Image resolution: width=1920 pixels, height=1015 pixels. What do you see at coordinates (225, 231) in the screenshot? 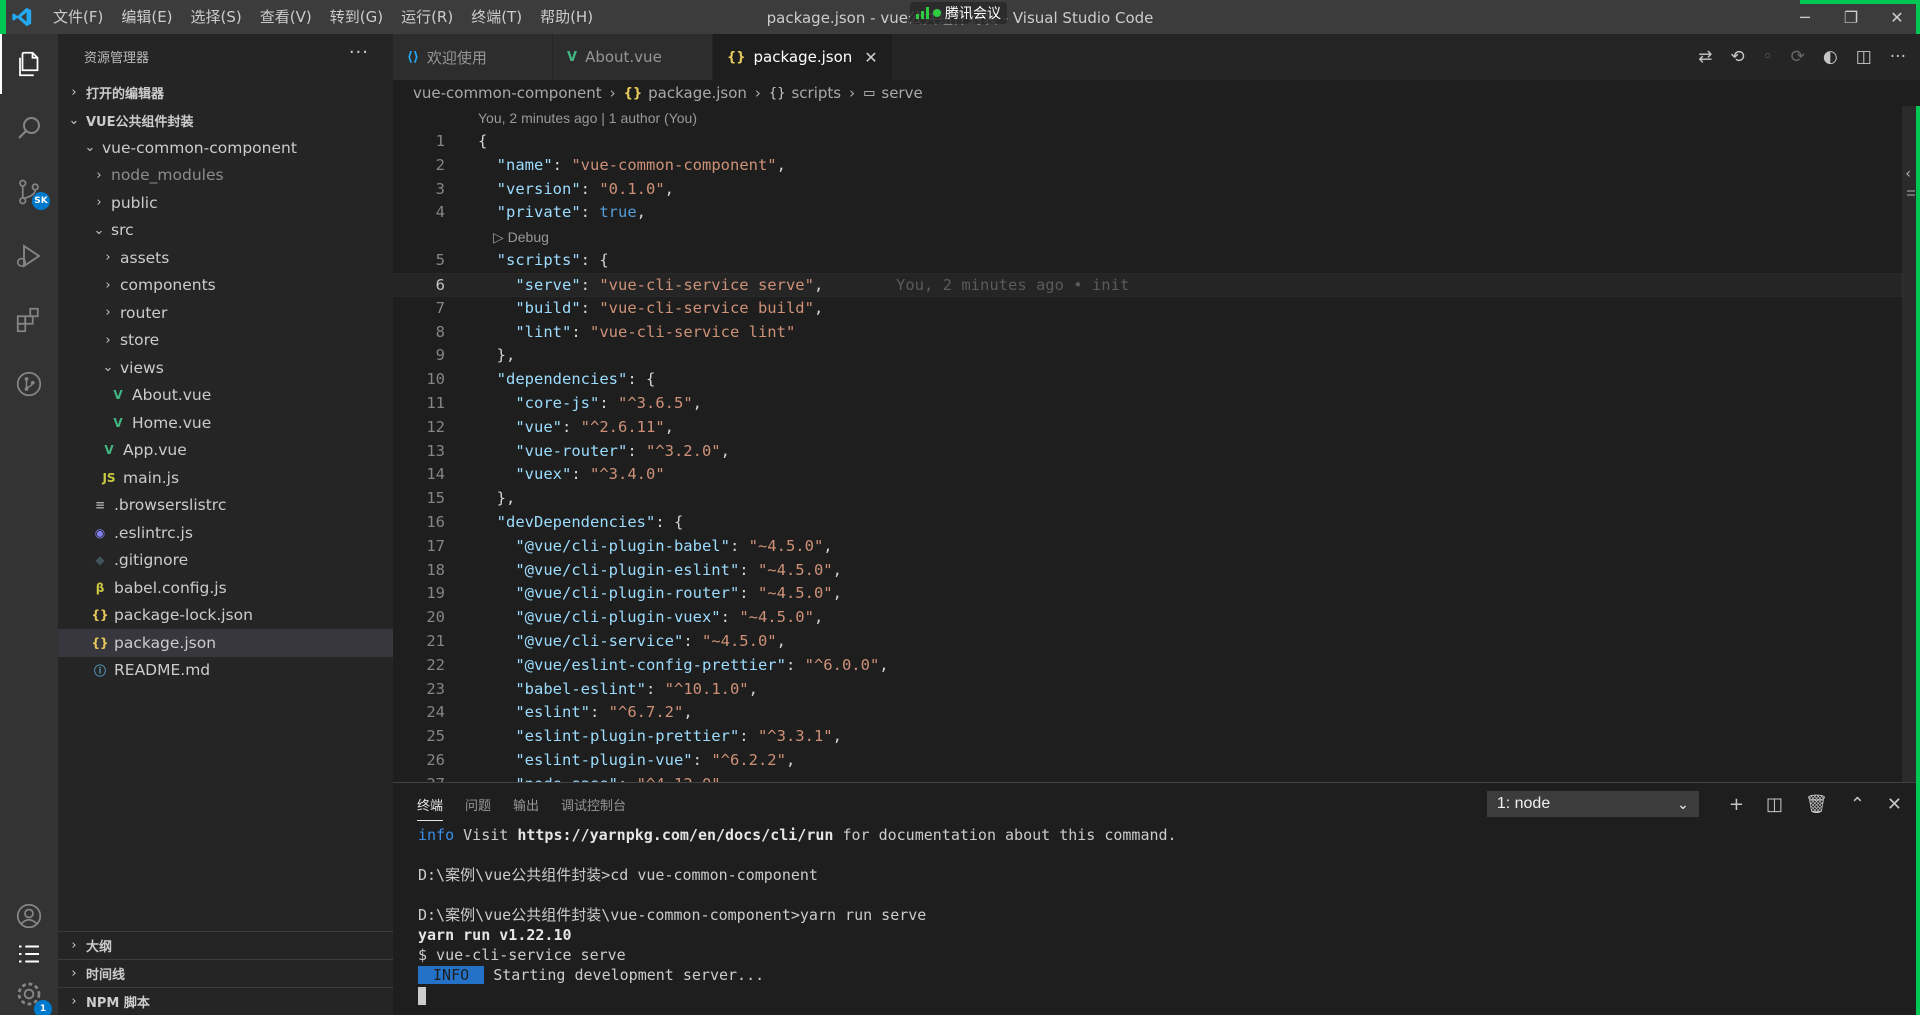
I see `tree-item: ⌄ src` at bounding box center [225, 231].